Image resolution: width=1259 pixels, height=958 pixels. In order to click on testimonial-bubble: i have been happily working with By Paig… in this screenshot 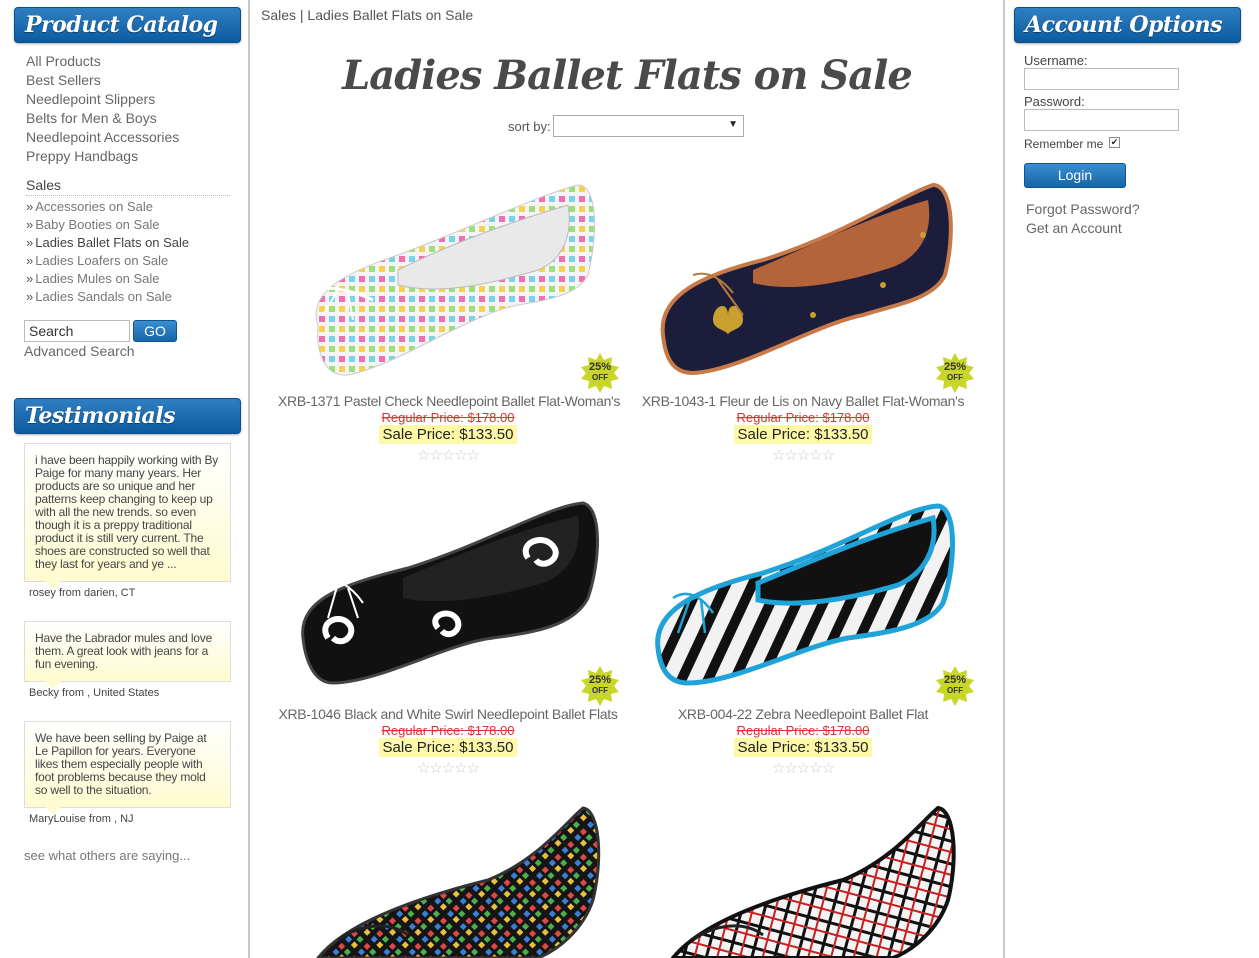, I will do `click(127, 516)`.